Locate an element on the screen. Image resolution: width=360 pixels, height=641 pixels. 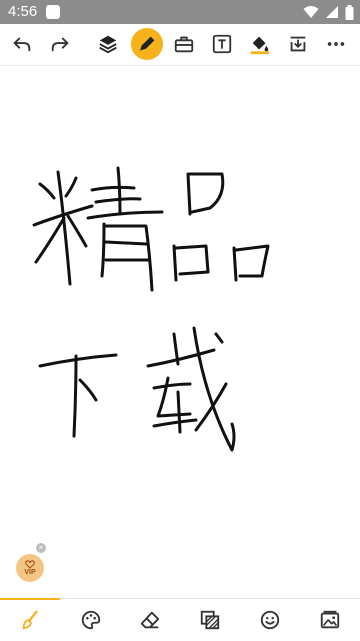
palette-tab is located at coordinates (91, 620).